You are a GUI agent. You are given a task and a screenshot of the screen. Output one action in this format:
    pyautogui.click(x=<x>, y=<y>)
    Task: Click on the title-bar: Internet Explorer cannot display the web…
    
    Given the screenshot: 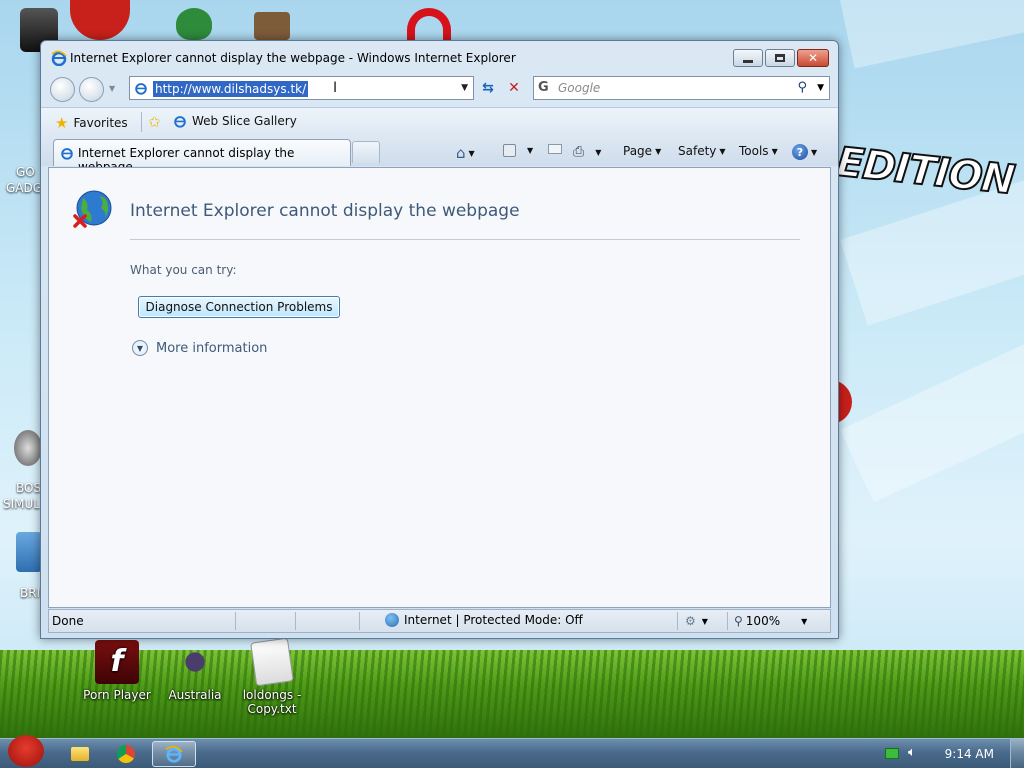 What is the action you would take?
    pyautogui.click(x=439, y=58)
    